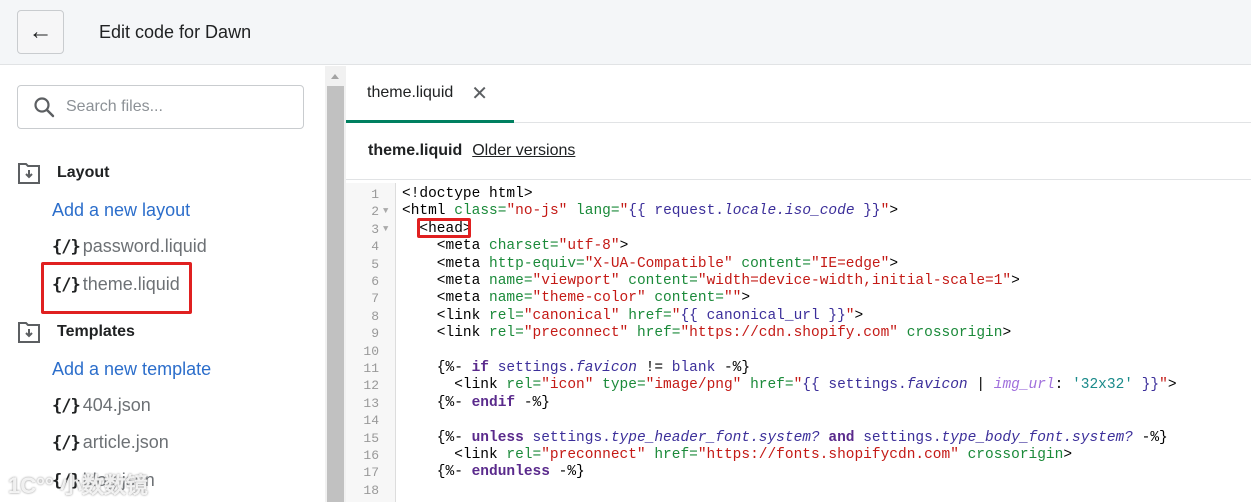 This screenshot has height=502, width=1251. Describe the element at coordinates (40, 32) in the screenshot. I see `back-button: ←` at that location.